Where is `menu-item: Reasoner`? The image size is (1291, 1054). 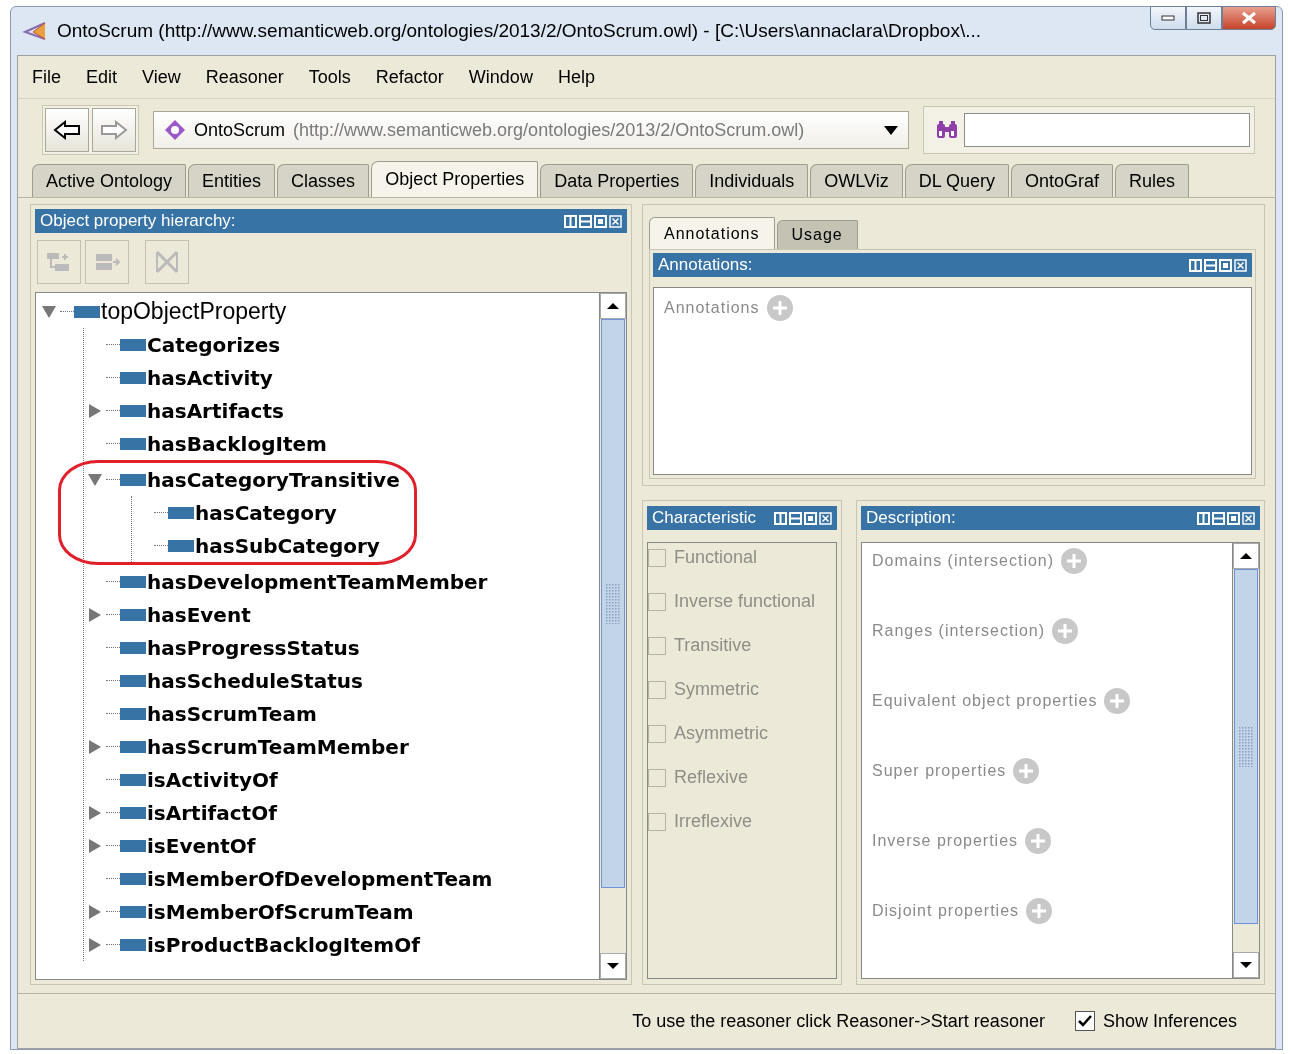
menu-item: Reasoner is located at coordinates (247, 77).